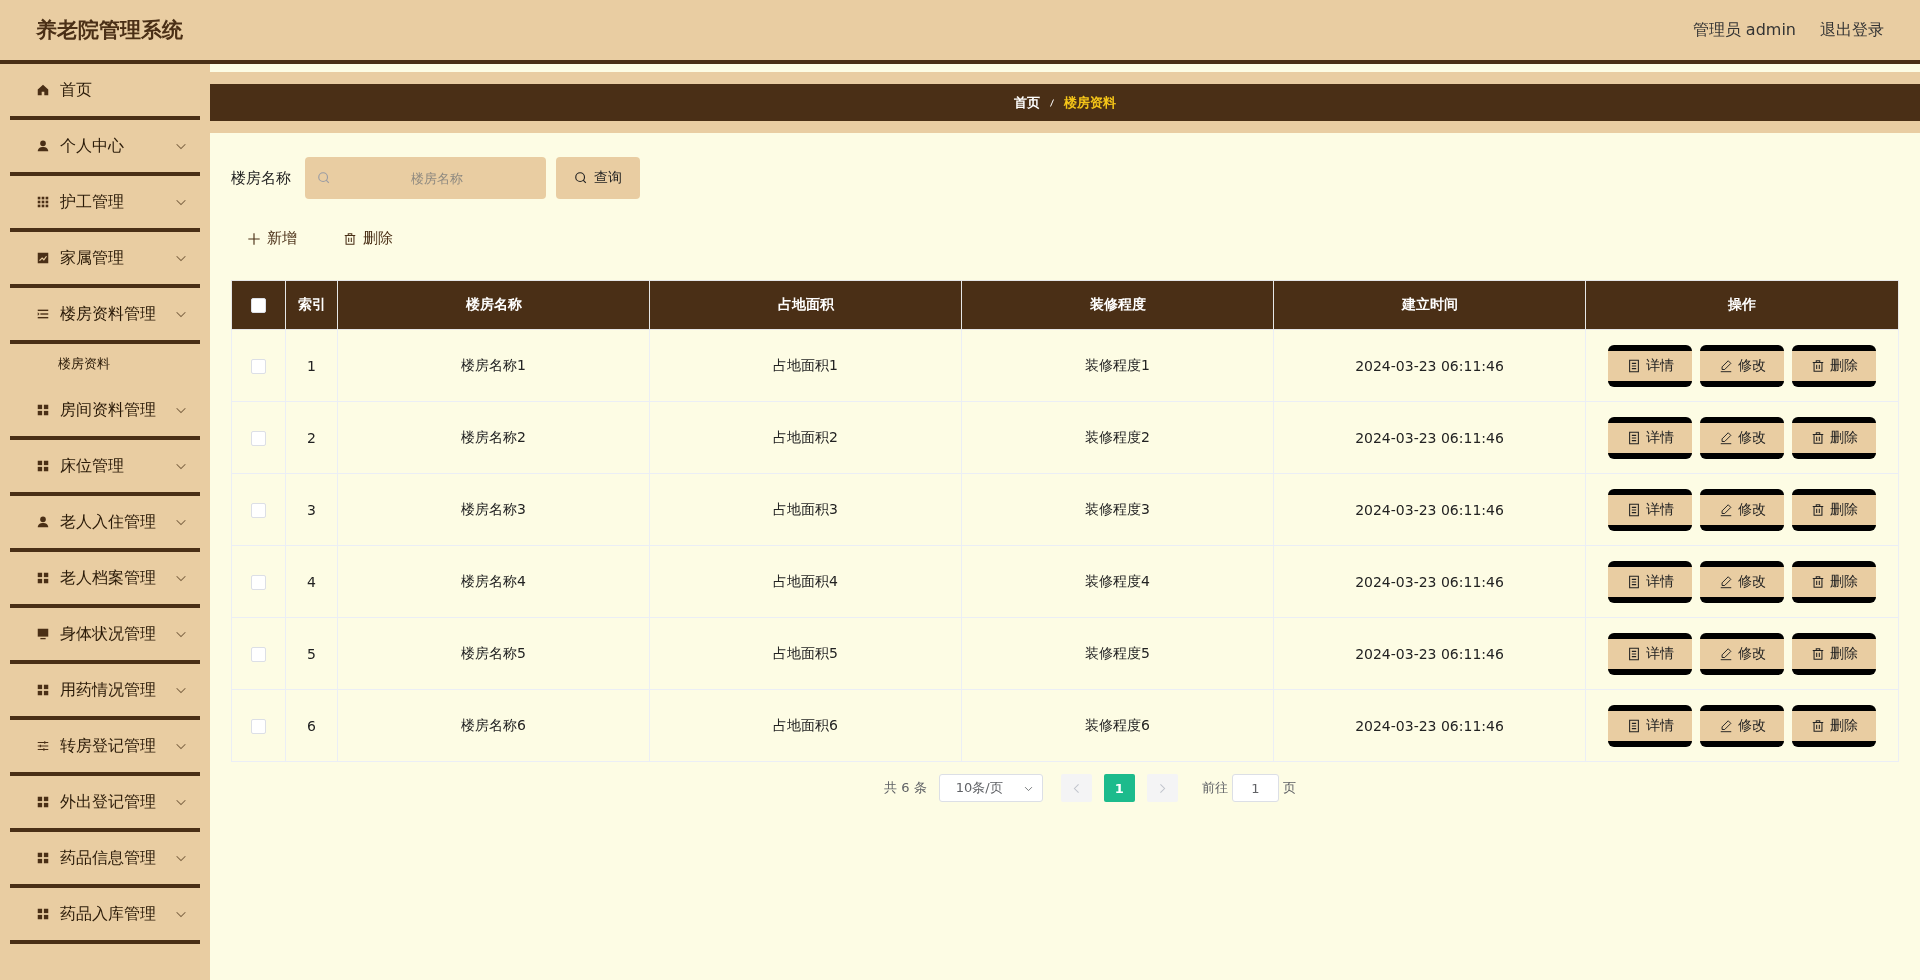 The height and width of the screenshot is (980, 1920). I want to click on page-input: 1, so click(1255, 788).